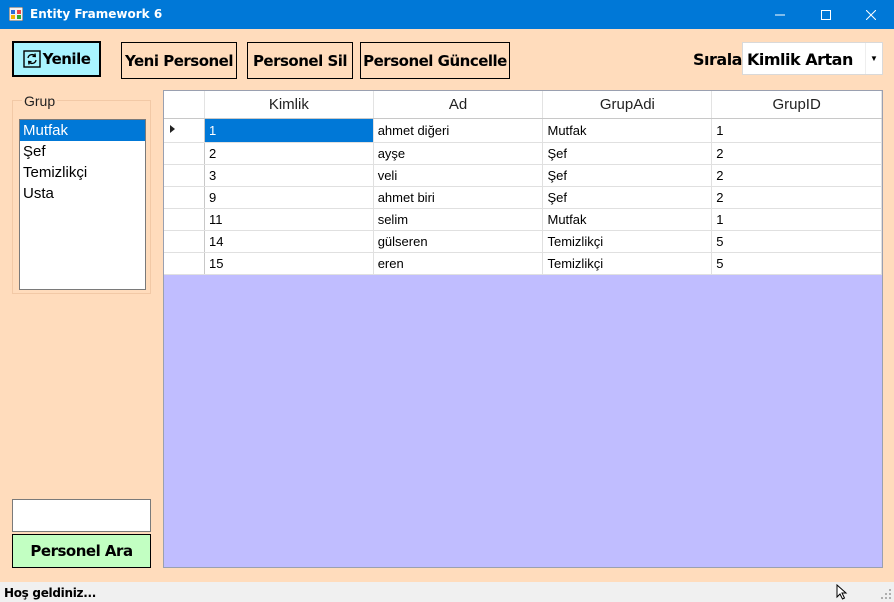 The image size is (894, 602). I want to click on column-header-ad: Ad, so click(458, 105).